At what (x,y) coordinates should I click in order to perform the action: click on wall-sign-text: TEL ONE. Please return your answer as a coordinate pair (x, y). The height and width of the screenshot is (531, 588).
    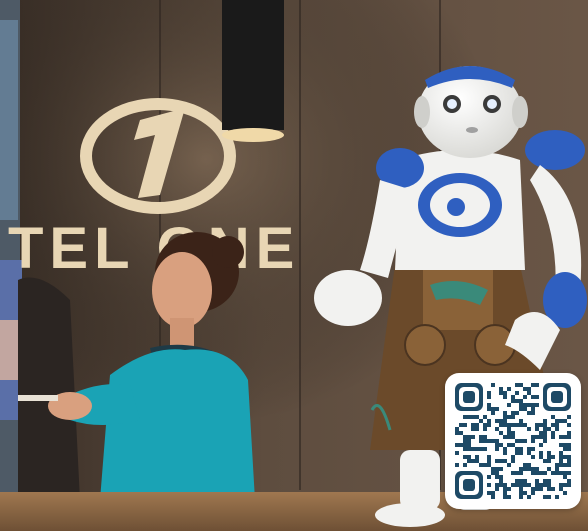
    Looking at the image, I should click on (154, 248).